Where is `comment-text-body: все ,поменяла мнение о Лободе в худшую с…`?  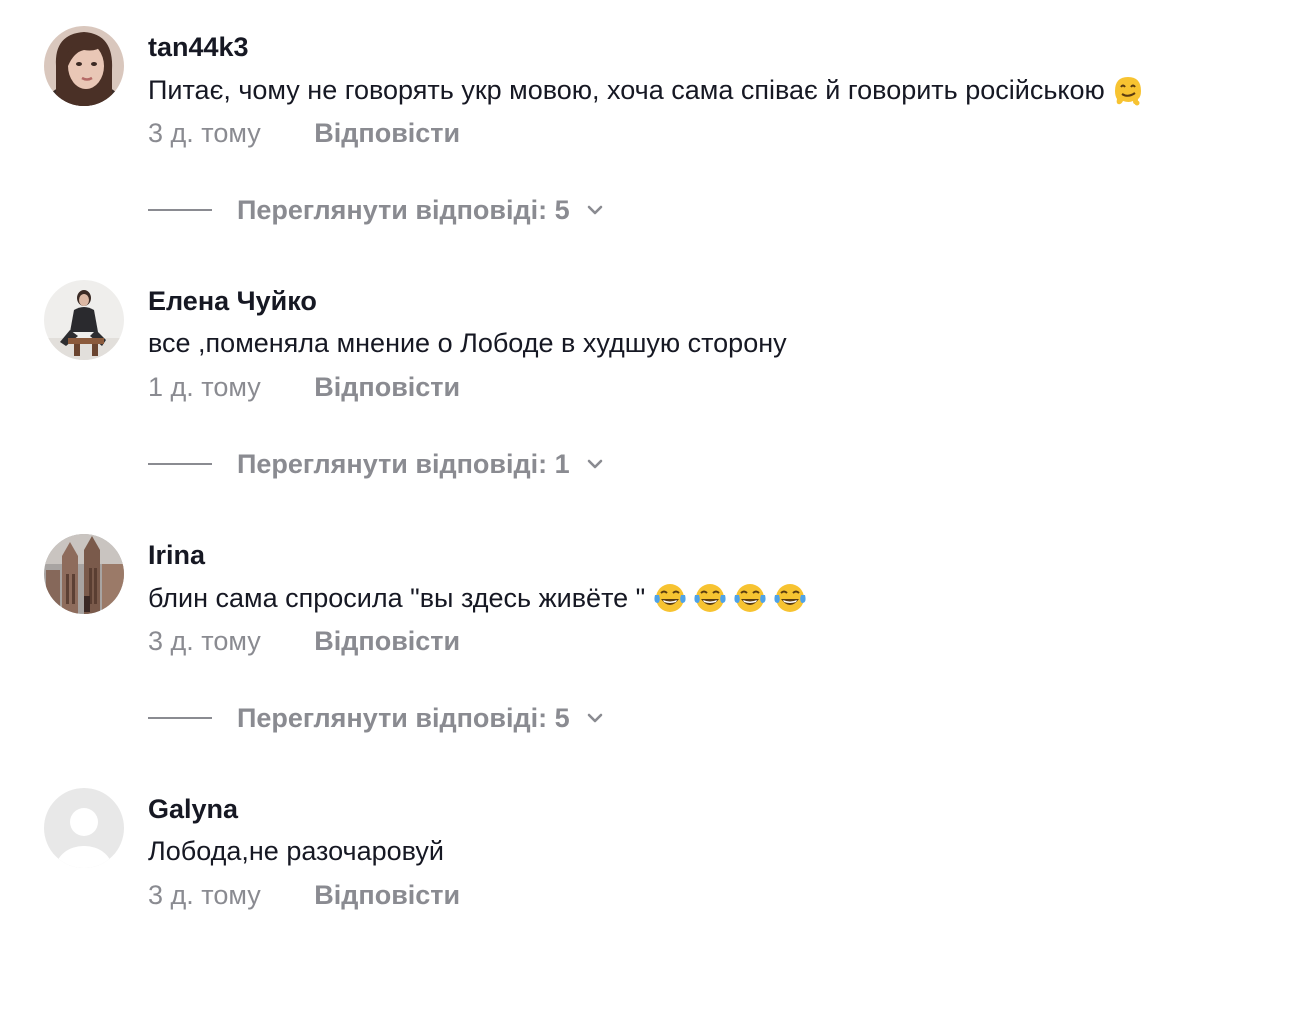 comment-text-body: все ,поменяла мнение о Лободе в худшую с… is located at coordinates (467, 343).